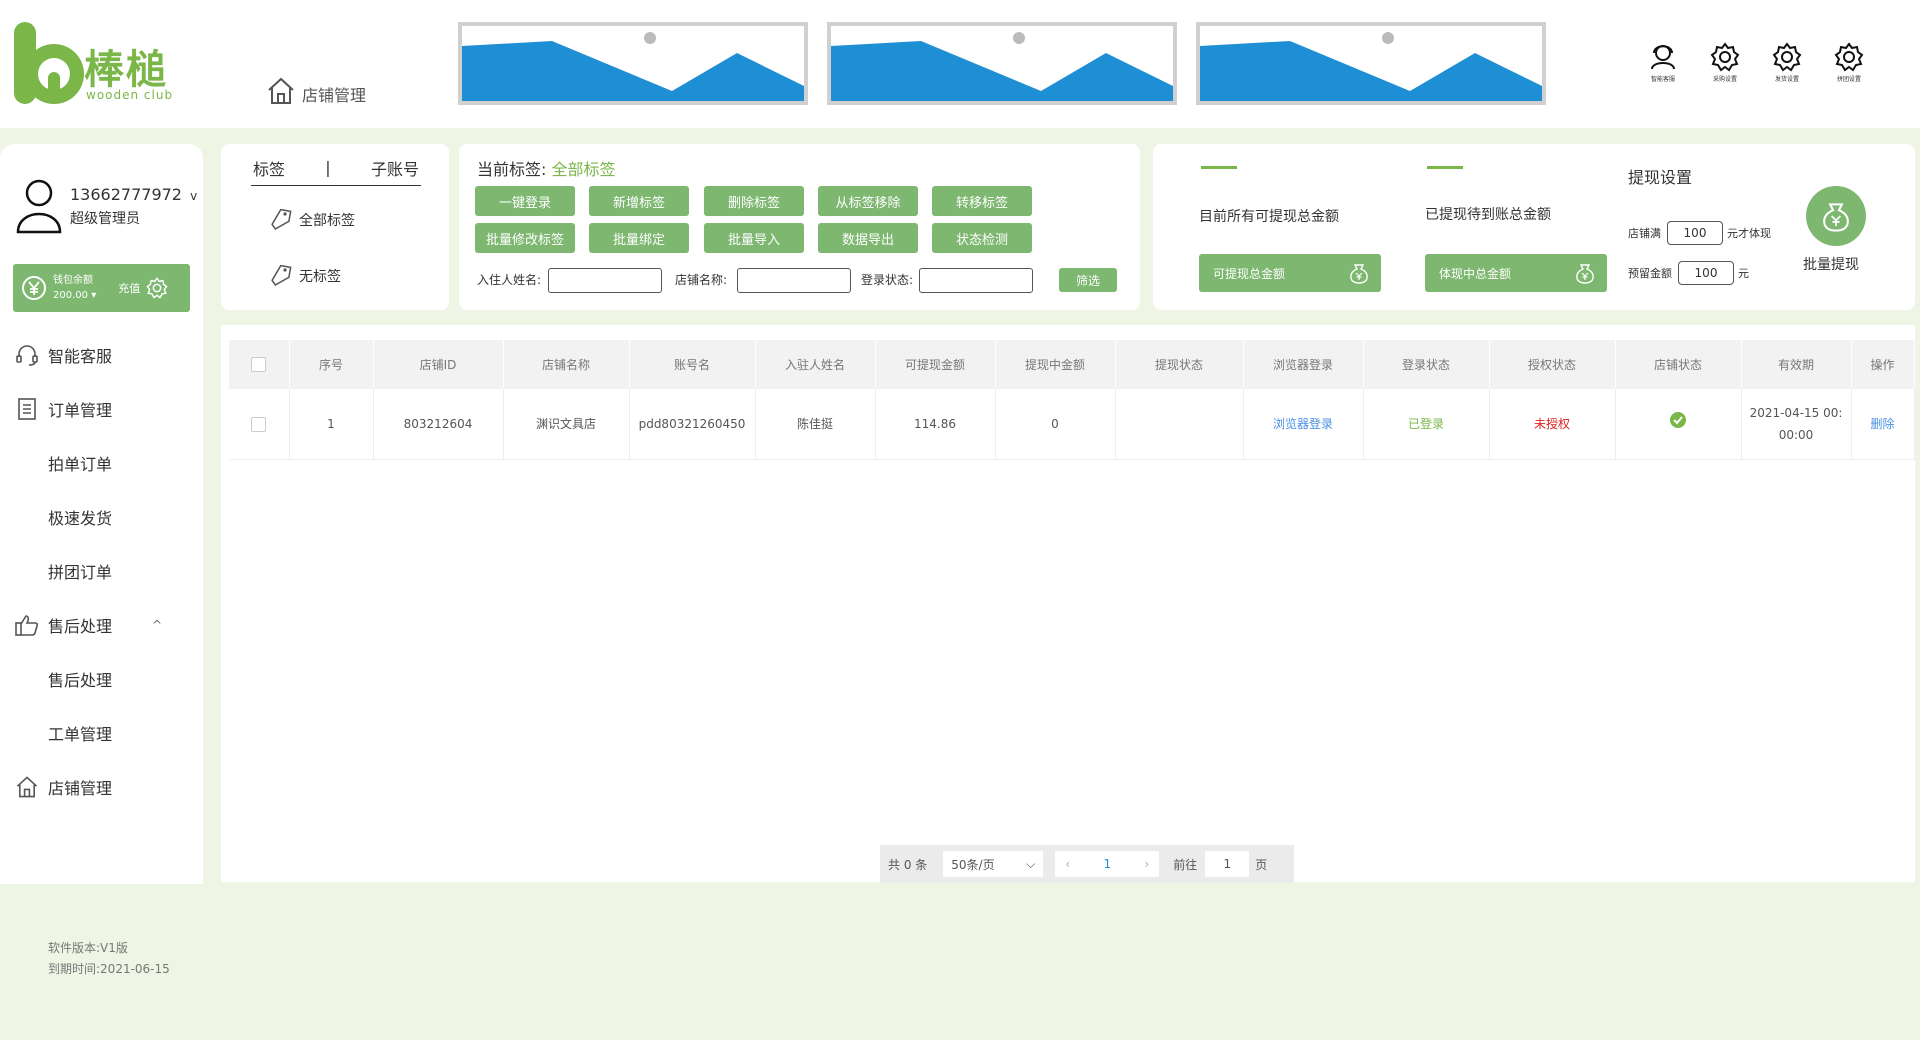  Describe the element at coordinates (106, 206) in the screenshot. I see `user-profile: 13662777972 v 超级管理员` at that location.